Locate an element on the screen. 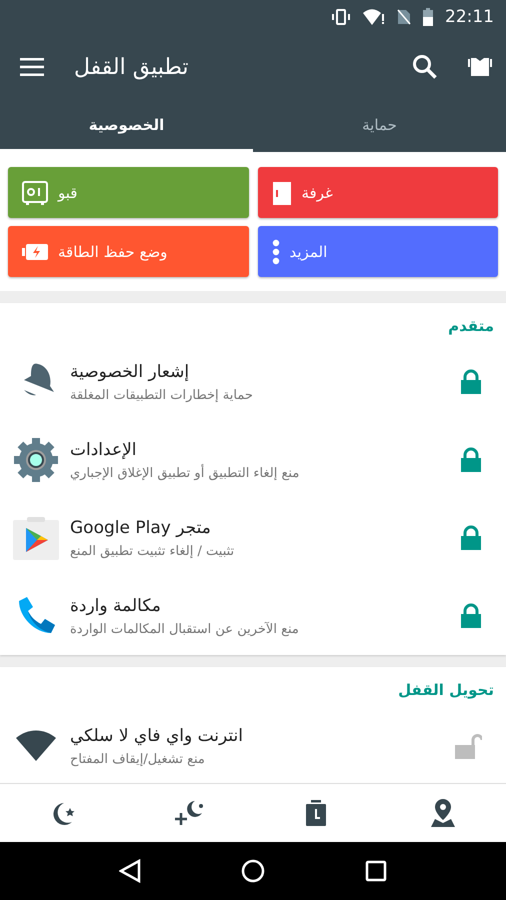 Image resolution: width=506 pixels, height=900 pixels. shortcut-tile: قبو is located at coordinates (128, 192).